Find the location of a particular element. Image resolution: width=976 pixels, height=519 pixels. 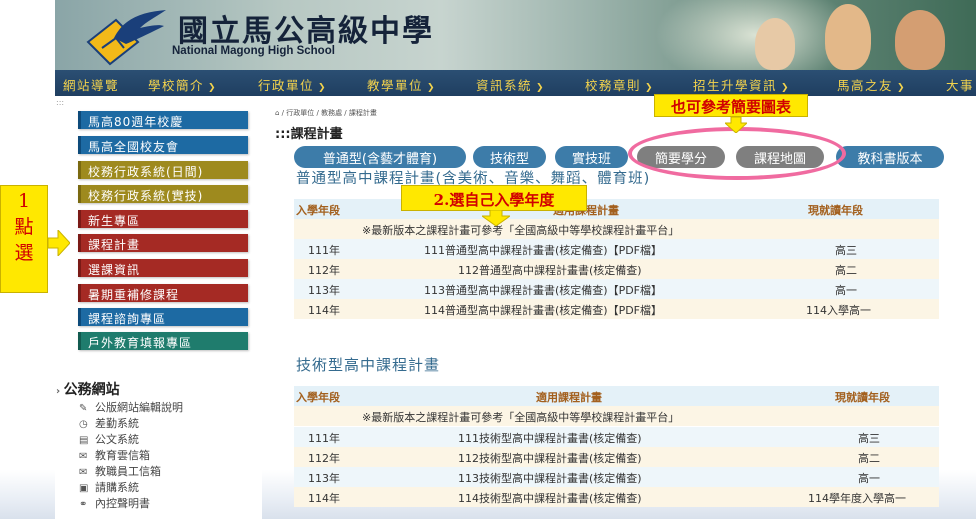

row-year: 114年 is located at coordinates (324, 310).